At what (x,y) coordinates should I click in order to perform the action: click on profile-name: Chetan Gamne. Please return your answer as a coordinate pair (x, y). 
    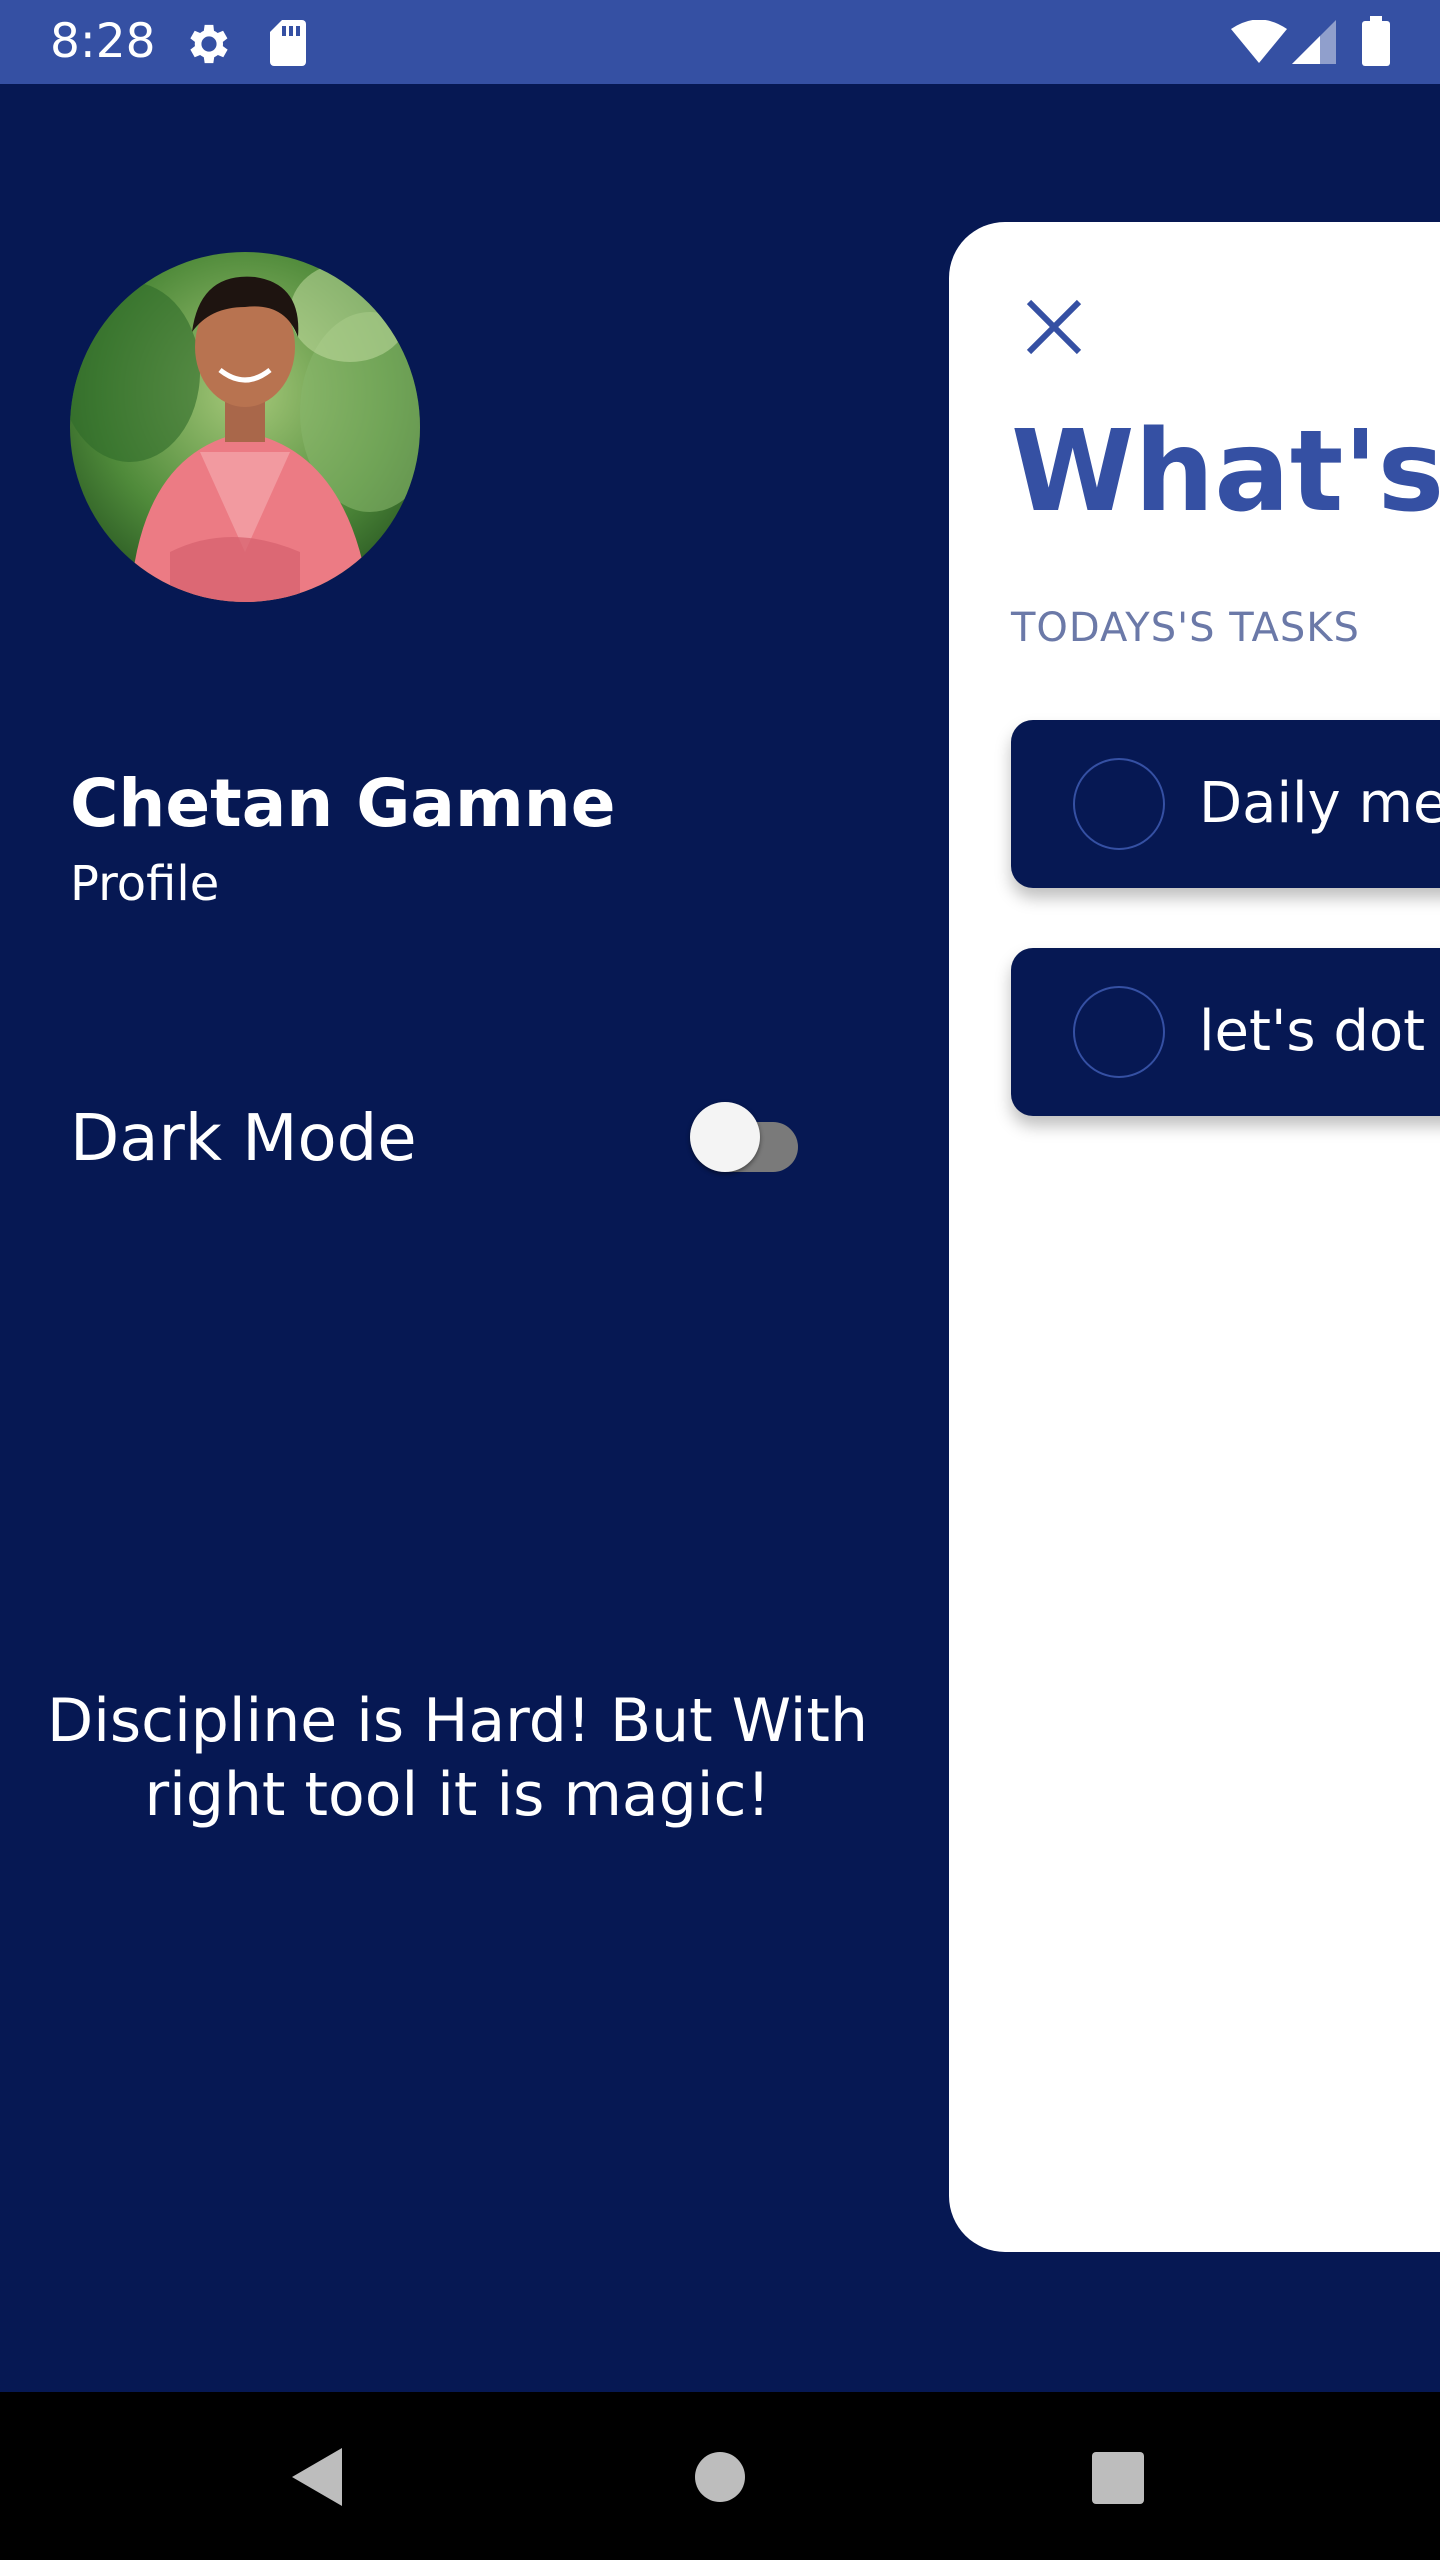
    Looking at the image, I should click on (343, 803).